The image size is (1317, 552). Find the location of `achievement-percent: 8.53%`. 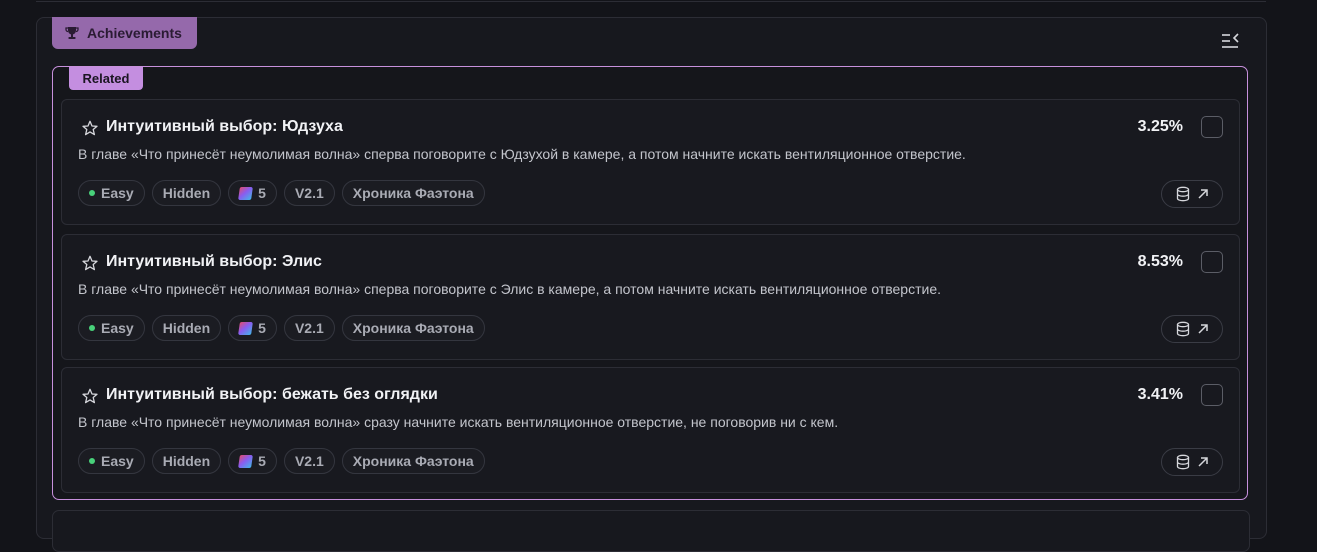

achievement-percent: 8.53% is located at coordinates (1160, 261).